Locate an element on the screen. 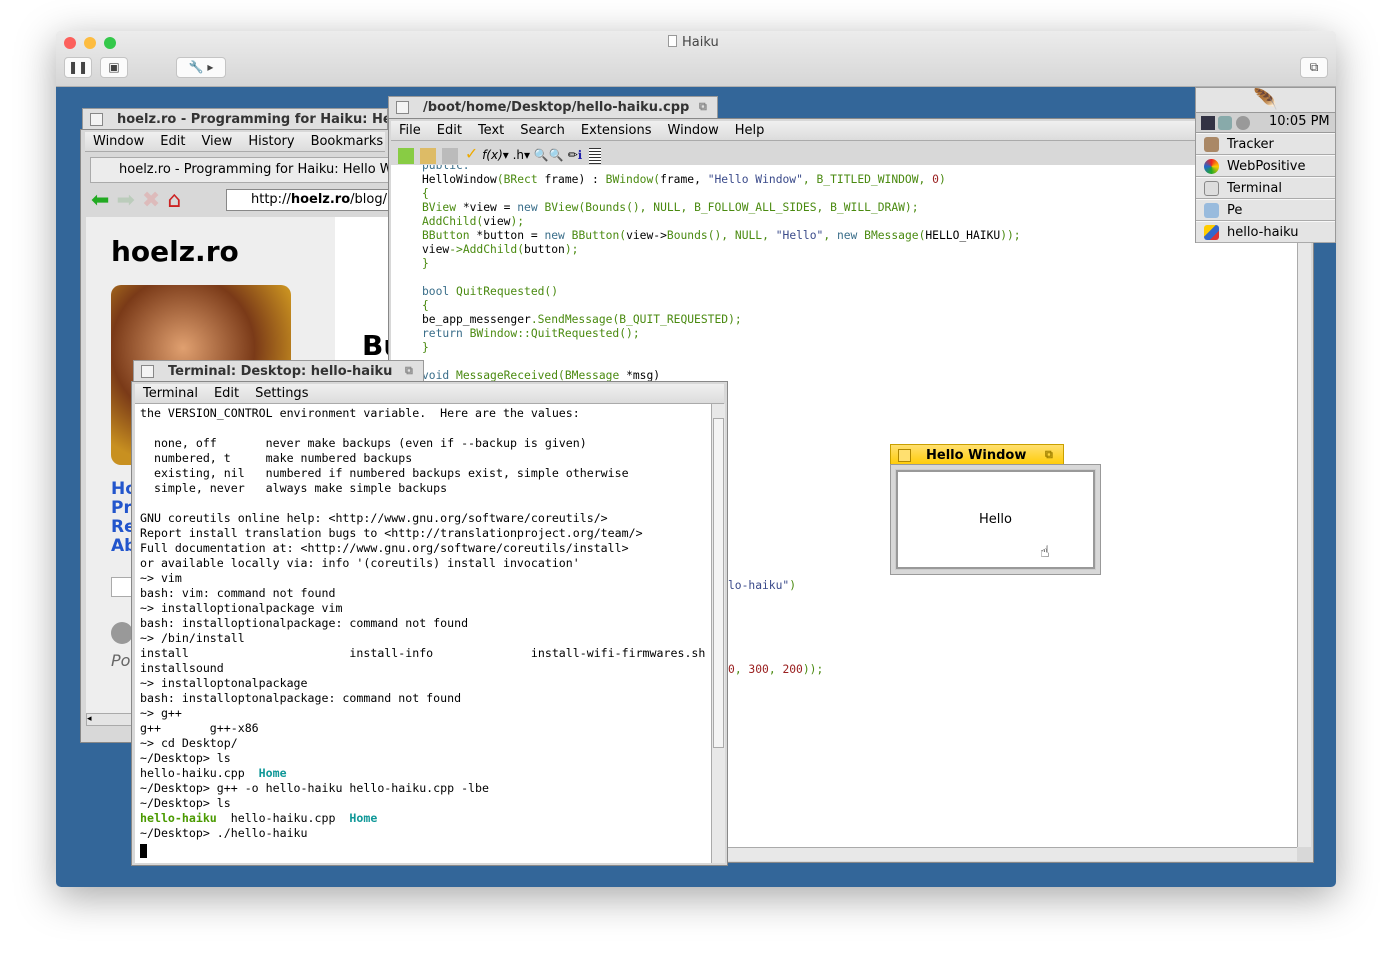 The width and height of the screenshot is (1392, 967). menu-search: Search is located at coordinates (542, 130).